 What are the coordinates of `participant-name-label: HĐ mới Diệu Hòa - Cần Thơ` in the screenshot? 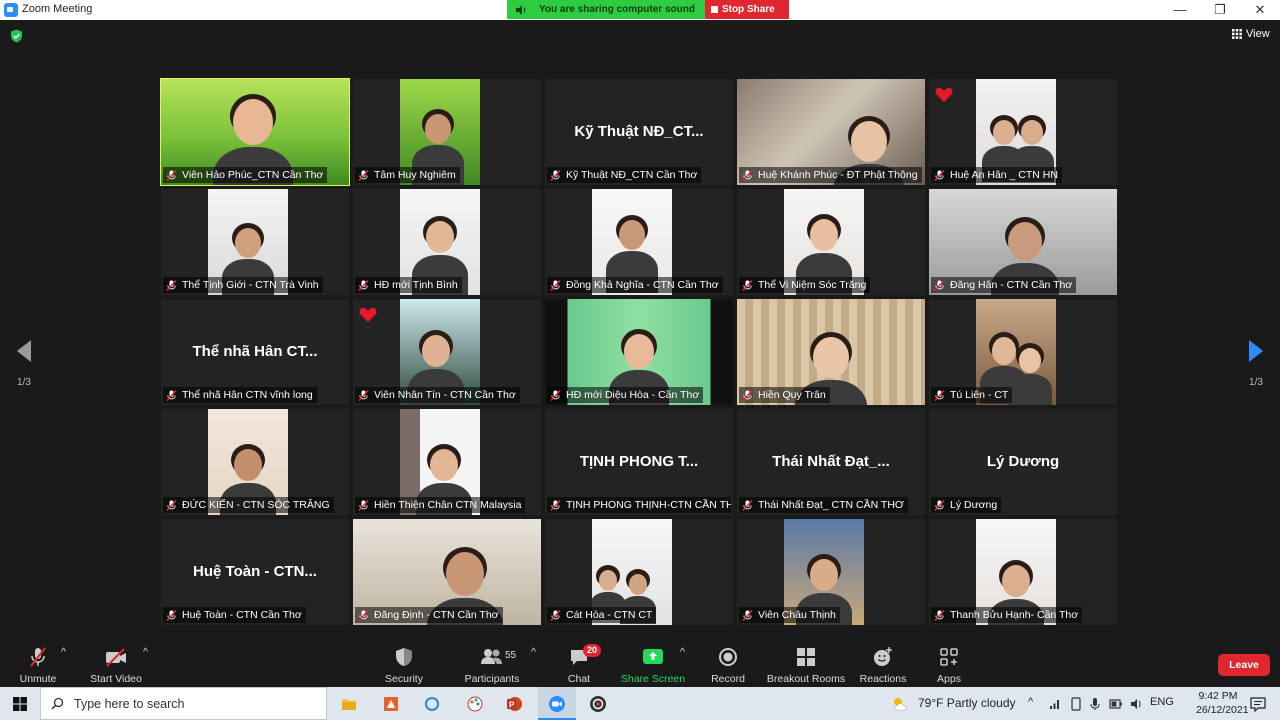 It's located at (625, 395).